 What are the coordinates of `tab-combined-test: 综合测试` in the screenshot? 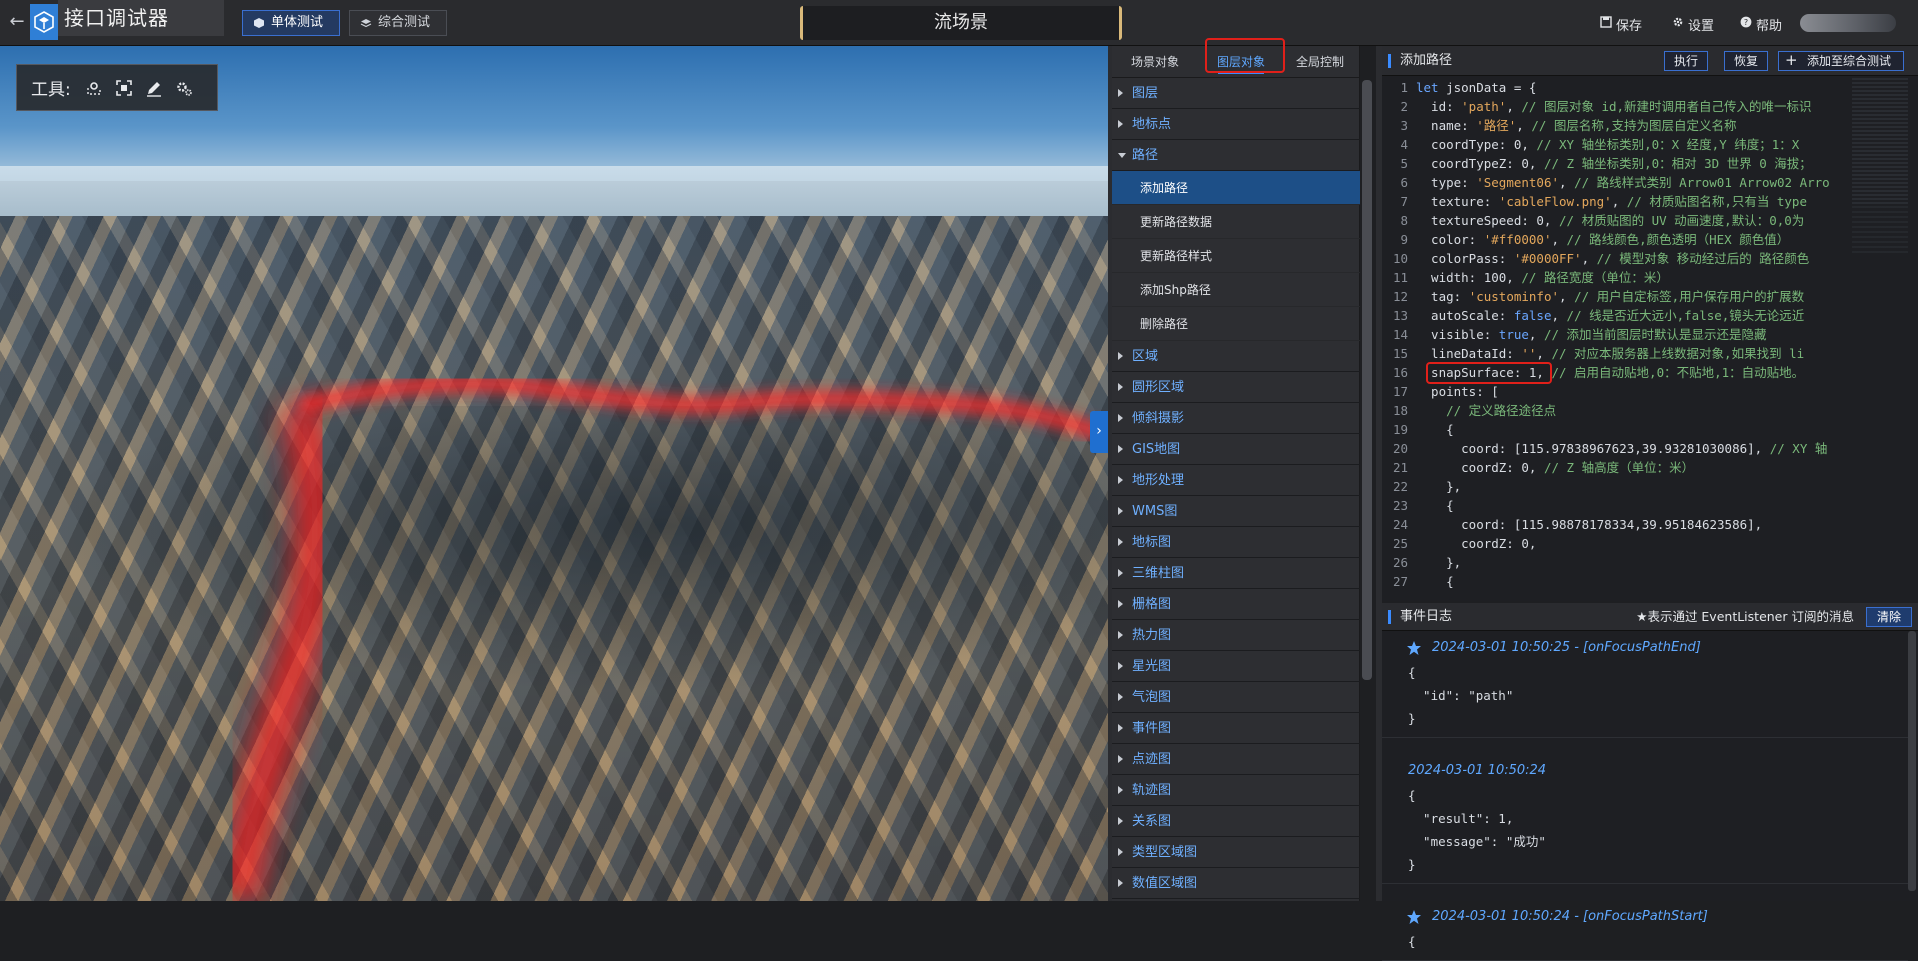 It's located at (398, 23).